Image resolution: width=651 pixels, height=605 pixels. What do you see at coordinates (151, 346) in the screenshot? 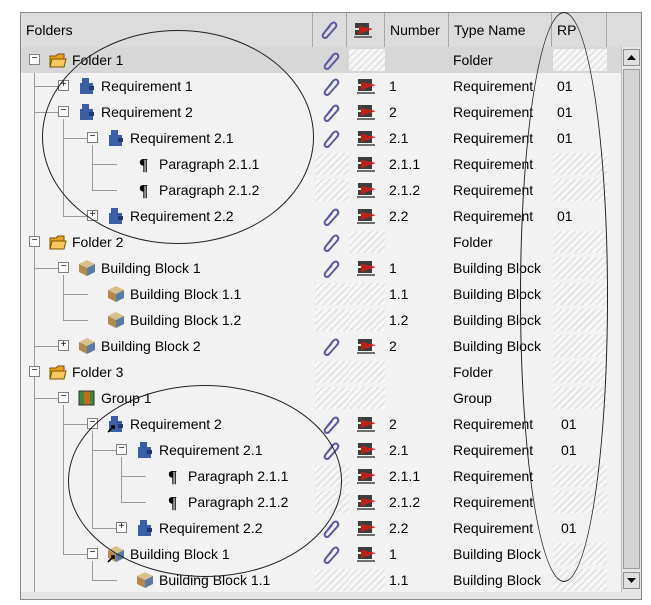
I see `tree-node-label: Building Block 2` at bounding box center [151, 346].